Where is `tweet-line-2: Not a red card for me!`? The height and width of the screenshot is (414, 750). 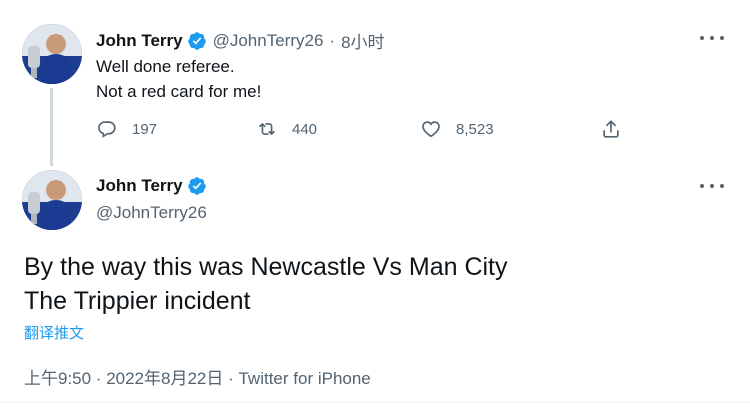
tweet-line-2: Not a red card for me! is located at coordinates (179, 91).